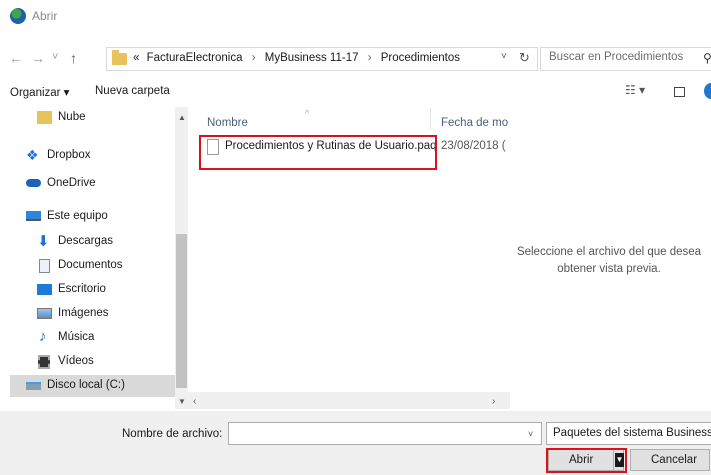  I want to click on app-icon, so click(18, 16).